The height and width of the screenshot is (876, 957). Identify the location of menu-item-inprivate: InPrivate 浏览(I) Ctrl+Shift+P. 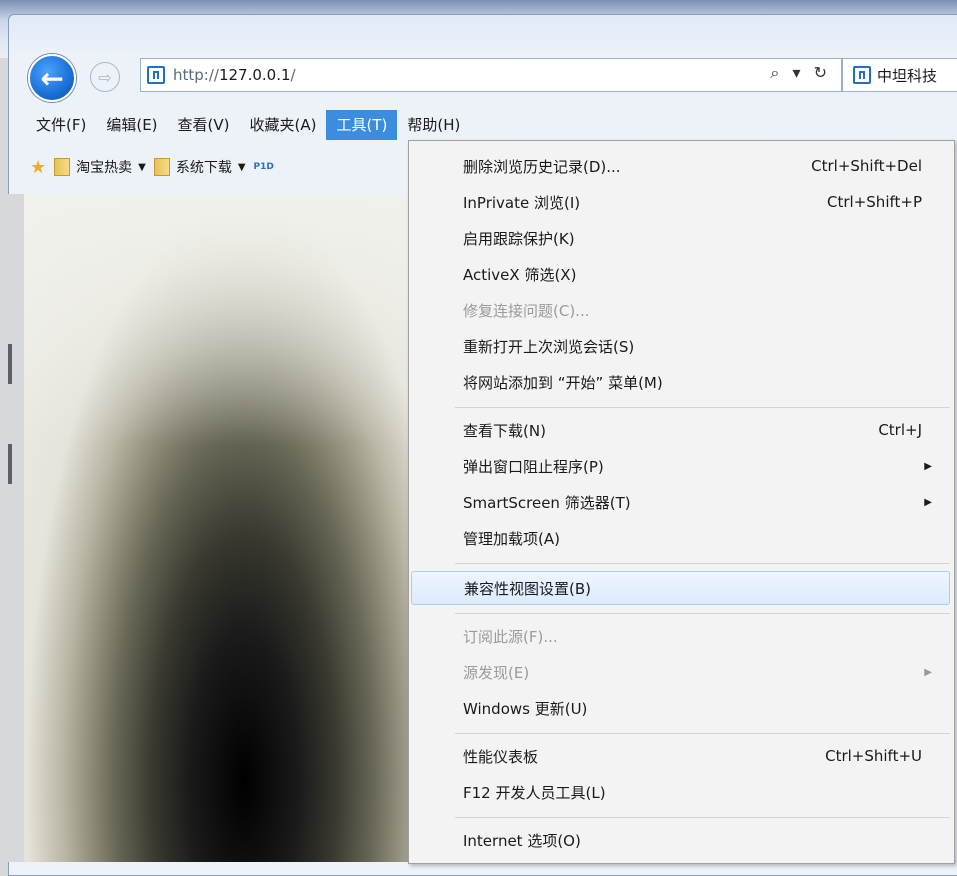
(680, 202).